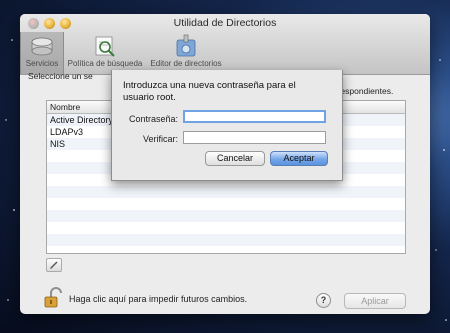 This screenshot has width=450, height=333. Describe the element at coordinates (105, 46) in the screenshot. I see `search-policy-icon` at that location.